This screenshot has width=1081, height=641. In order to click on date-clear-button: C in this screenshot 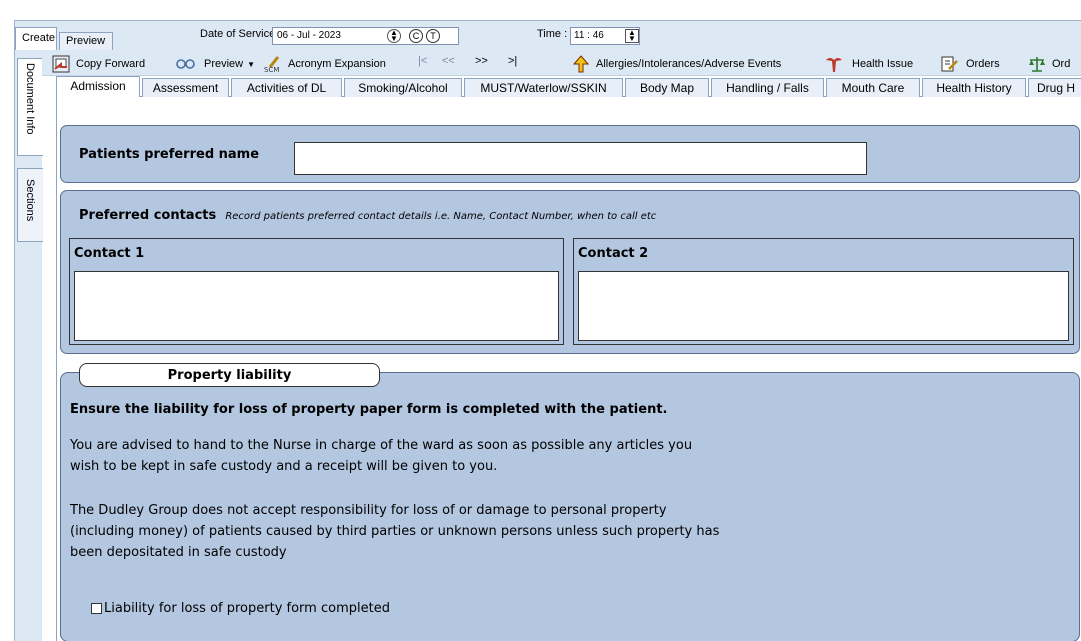, I will do `click(416, 36)`.